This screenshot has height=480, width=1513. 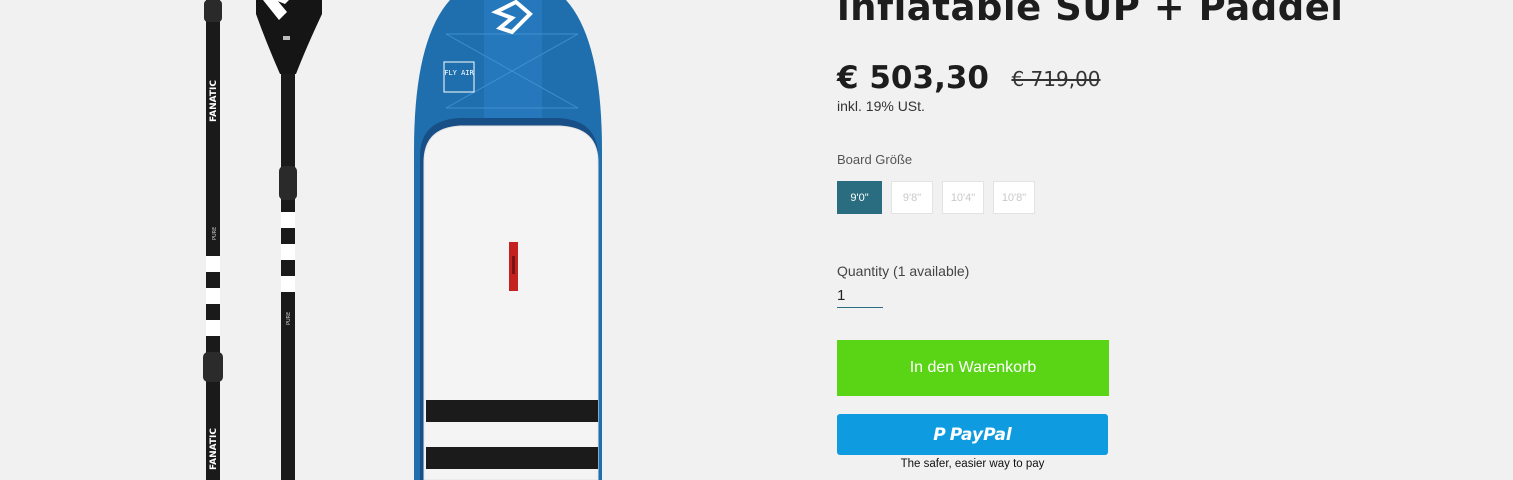 I want to click on compare-at-price: € 719,00, so click(x=1056, y=79).